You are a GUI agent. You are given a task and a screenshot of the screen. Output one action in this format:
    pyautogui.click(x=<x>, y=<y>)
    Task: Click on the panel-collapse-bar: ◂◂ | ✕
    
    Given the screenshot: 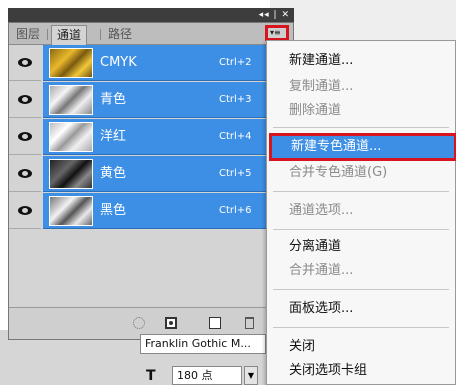 What is the action you would take?
    pyautogui.click(x=151, y=15)
    